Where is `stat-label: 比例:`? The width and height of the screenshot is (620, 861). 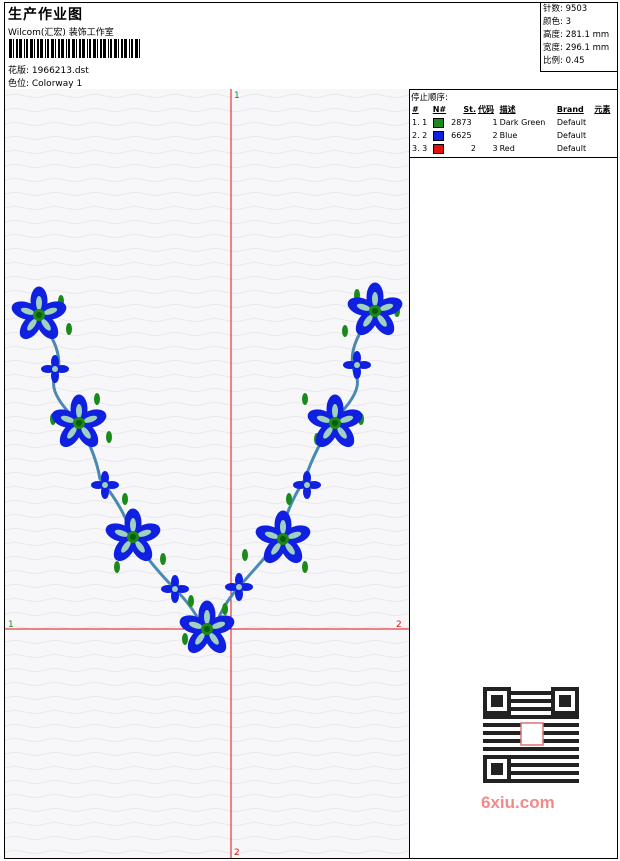 stat-label: 比例: is located at coordinates (554, 61).